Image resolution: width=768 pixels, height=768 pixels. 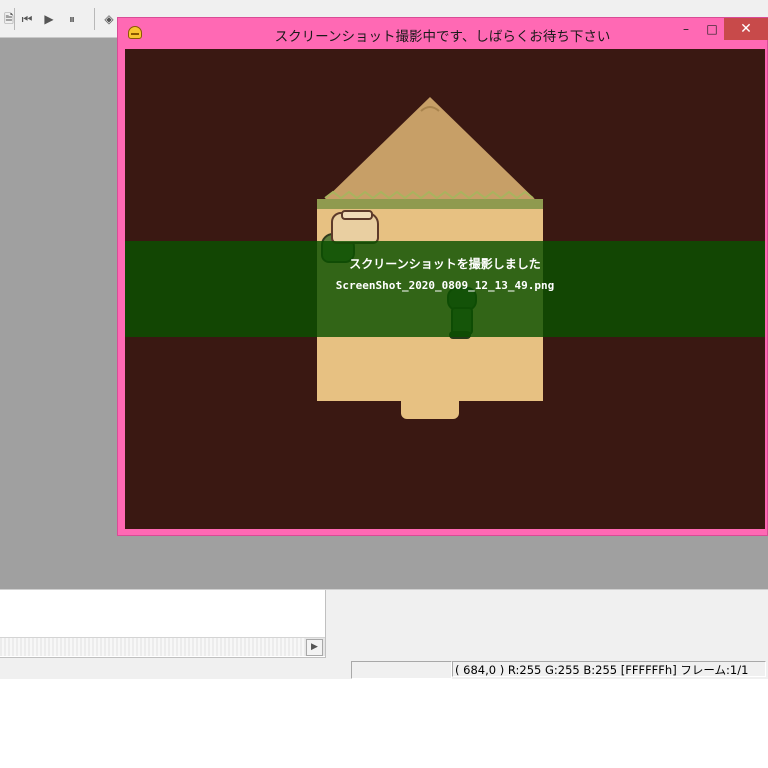 What do you see at coordinates (445, 285) in the screenshot?
I see `notification-filename: ScreenShot_2020_0809_12_13_49.png` at bounding box center [445, 285].